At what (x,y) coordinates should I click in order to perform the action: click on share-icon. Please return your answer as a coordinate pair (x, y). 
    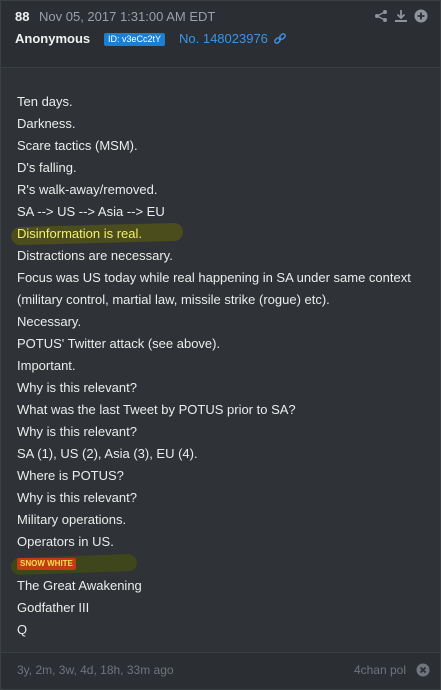
    Looking at the image, I should click on (381, 16).